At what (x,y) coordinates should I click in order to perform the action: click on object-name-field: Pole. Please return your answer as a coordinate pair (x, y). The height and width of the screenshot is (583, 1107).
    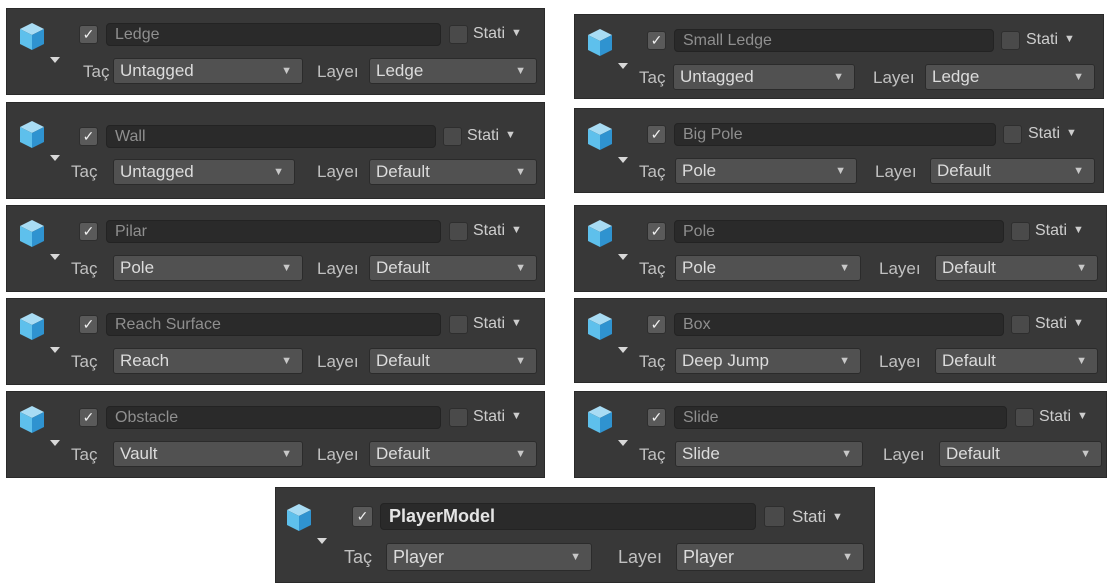
    Looking at the image, I should click on (839, 231).